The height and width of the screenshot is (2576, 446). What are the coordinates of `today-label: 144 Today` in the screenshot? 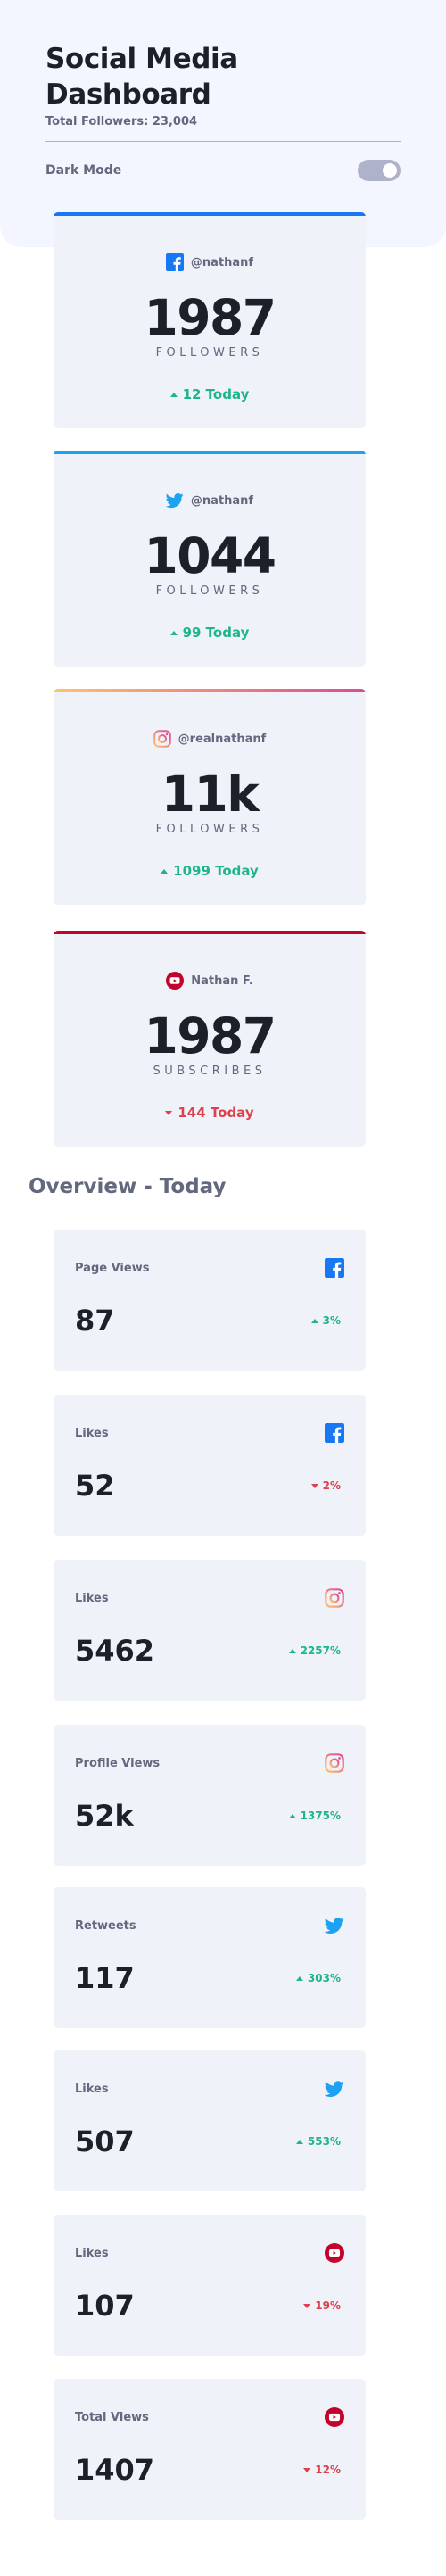 It's located at (216, 1113).